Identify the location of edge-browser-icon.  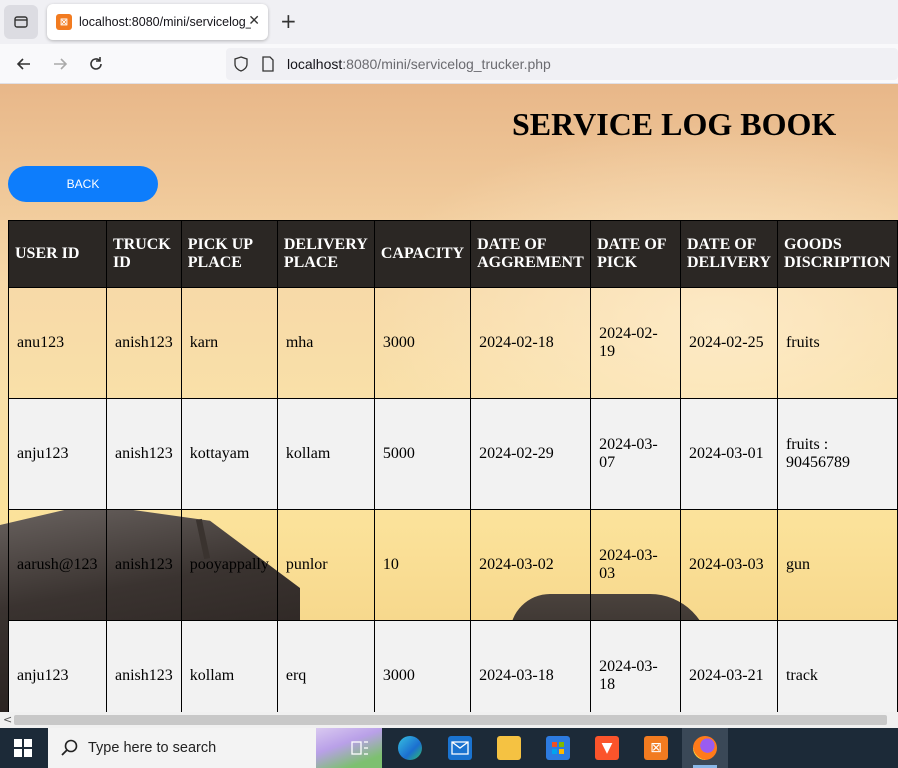
(410, 748).